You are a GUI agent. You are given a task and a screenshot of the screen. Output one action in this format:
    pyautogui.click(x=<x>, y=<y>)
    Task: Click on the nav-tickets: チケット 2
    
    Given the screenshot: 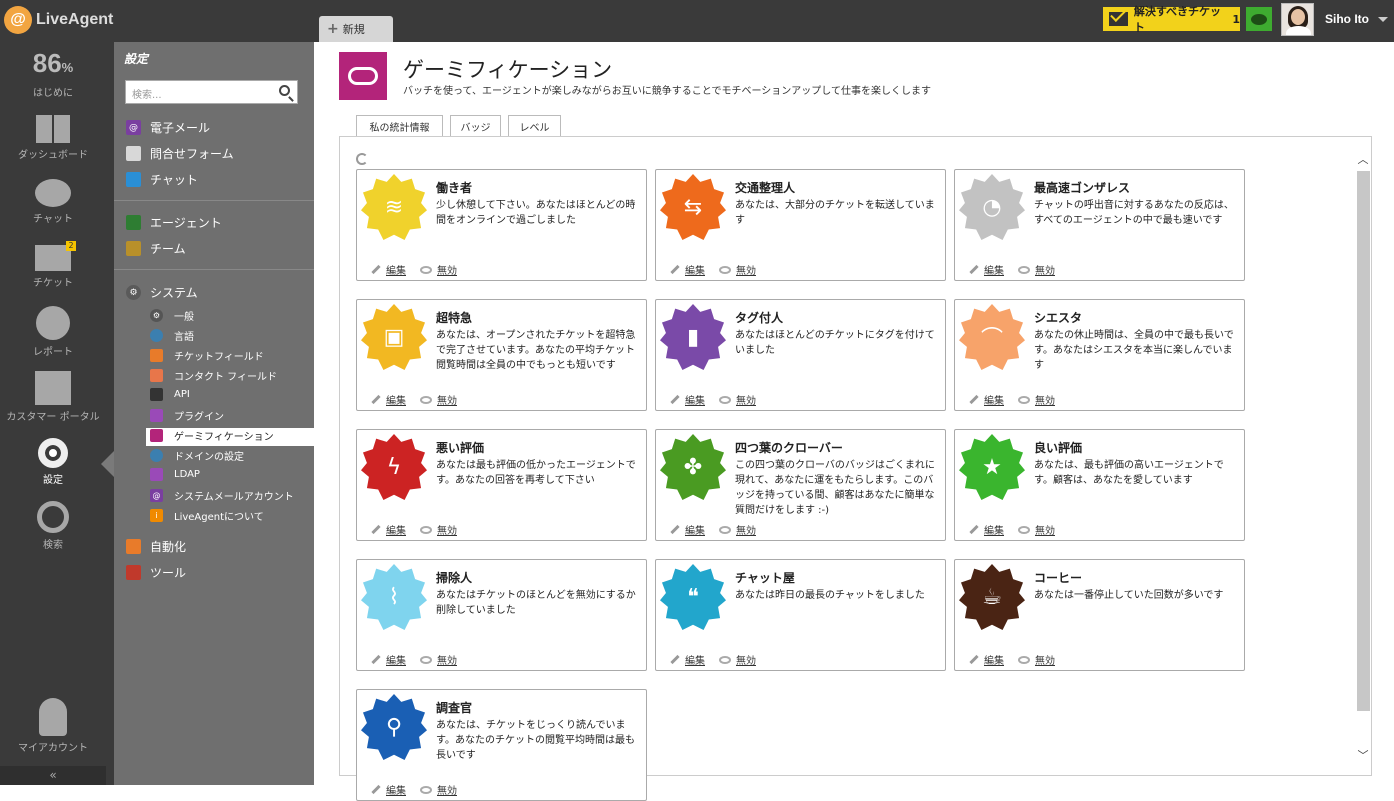 What is the action you would take?
    pyautogui.click(x=53, y=265)
    